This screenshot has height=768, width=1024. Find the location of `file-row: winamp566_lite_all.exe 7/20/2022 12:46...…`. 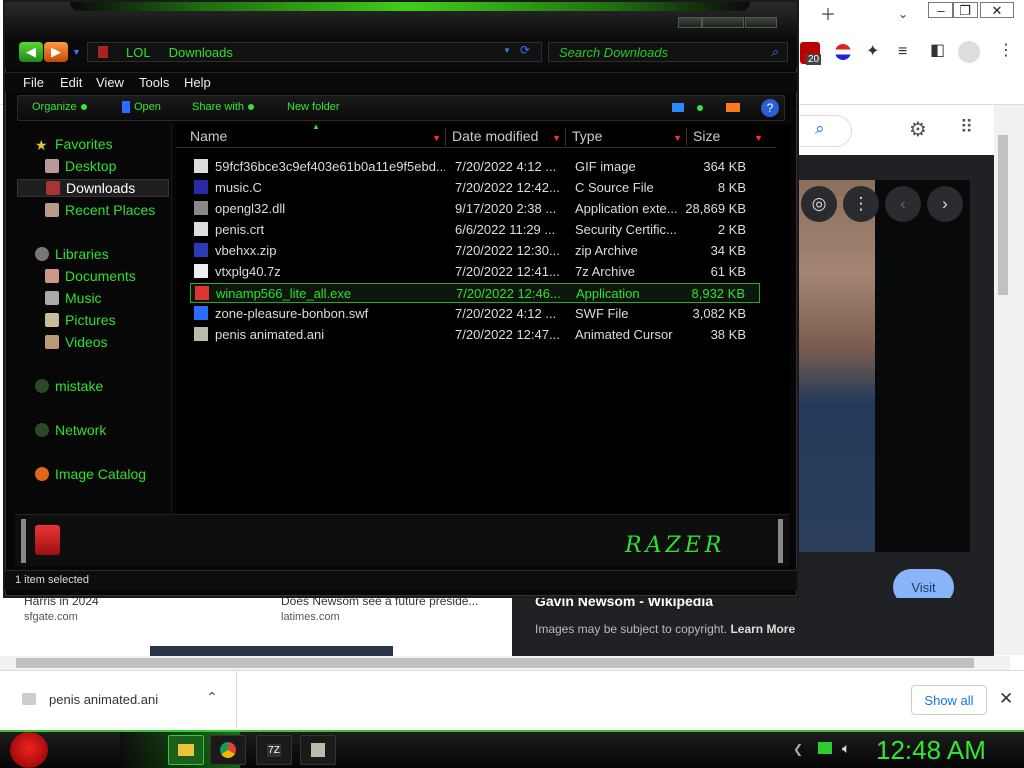

file-row: winamp566_lite_all.exe 7/20/2022 12:46...… is located at coordinates (475, 293).